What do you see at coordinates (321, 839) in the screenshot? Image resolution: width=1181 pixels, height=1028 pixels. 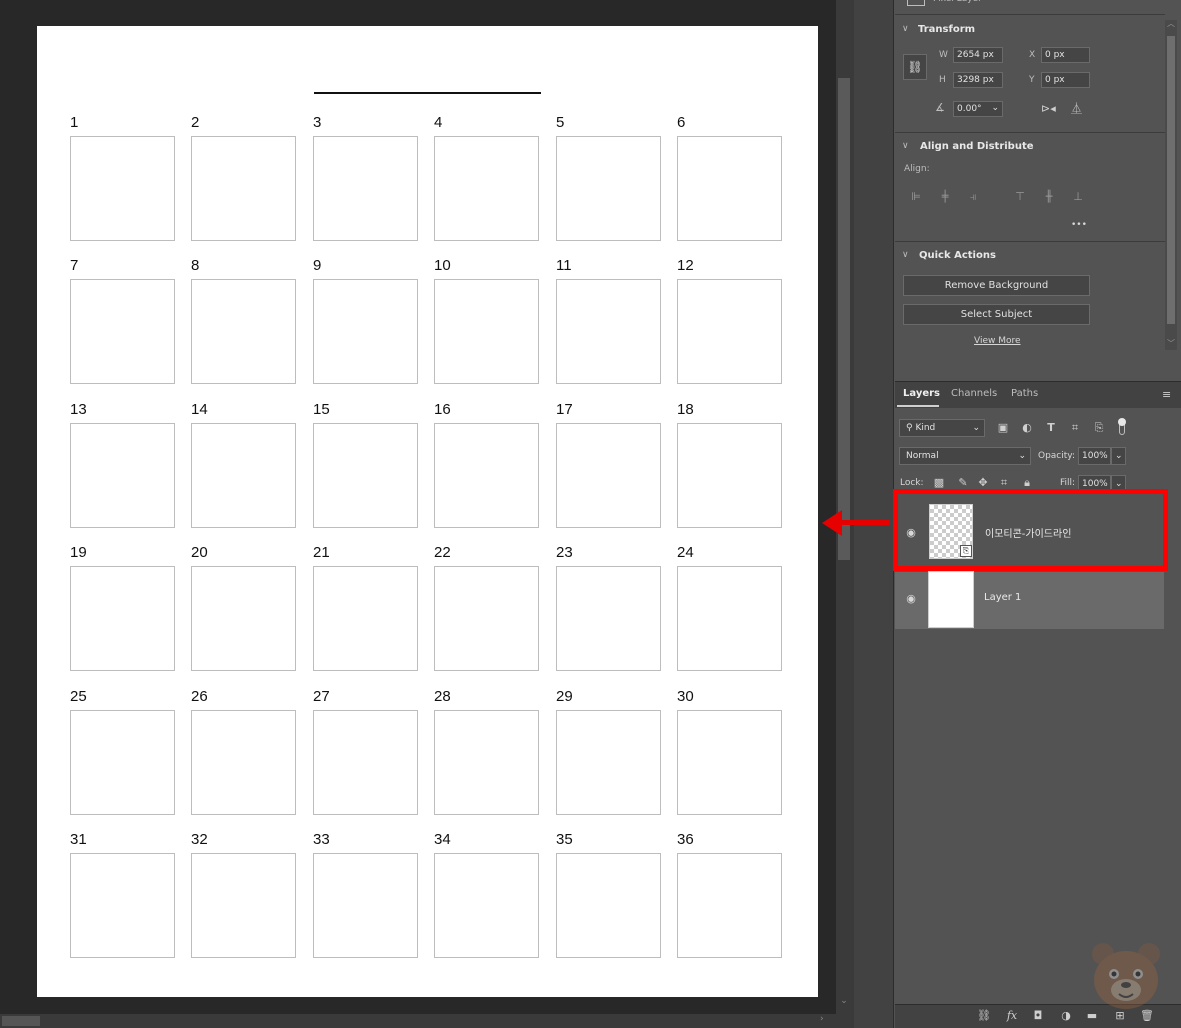 I see `cell-number: 33` at bounding box center [321, 839].